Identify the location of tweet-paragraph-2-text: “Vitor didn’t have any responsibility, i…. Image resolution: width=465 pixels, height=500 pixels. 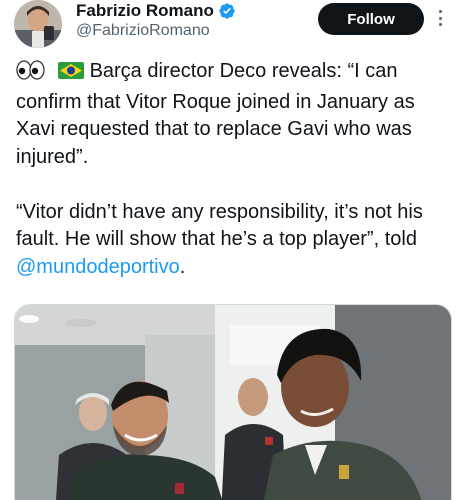
(219, 225).